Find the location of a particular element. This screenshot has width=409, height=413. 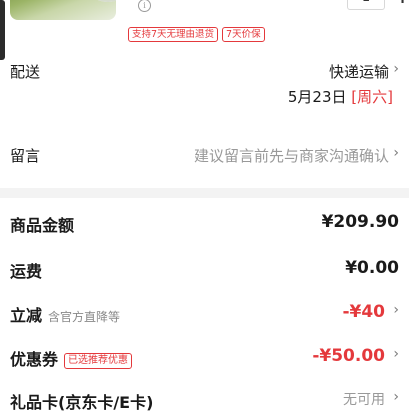

delivery-weekday: [周六] is located at coordinates (372, 97).